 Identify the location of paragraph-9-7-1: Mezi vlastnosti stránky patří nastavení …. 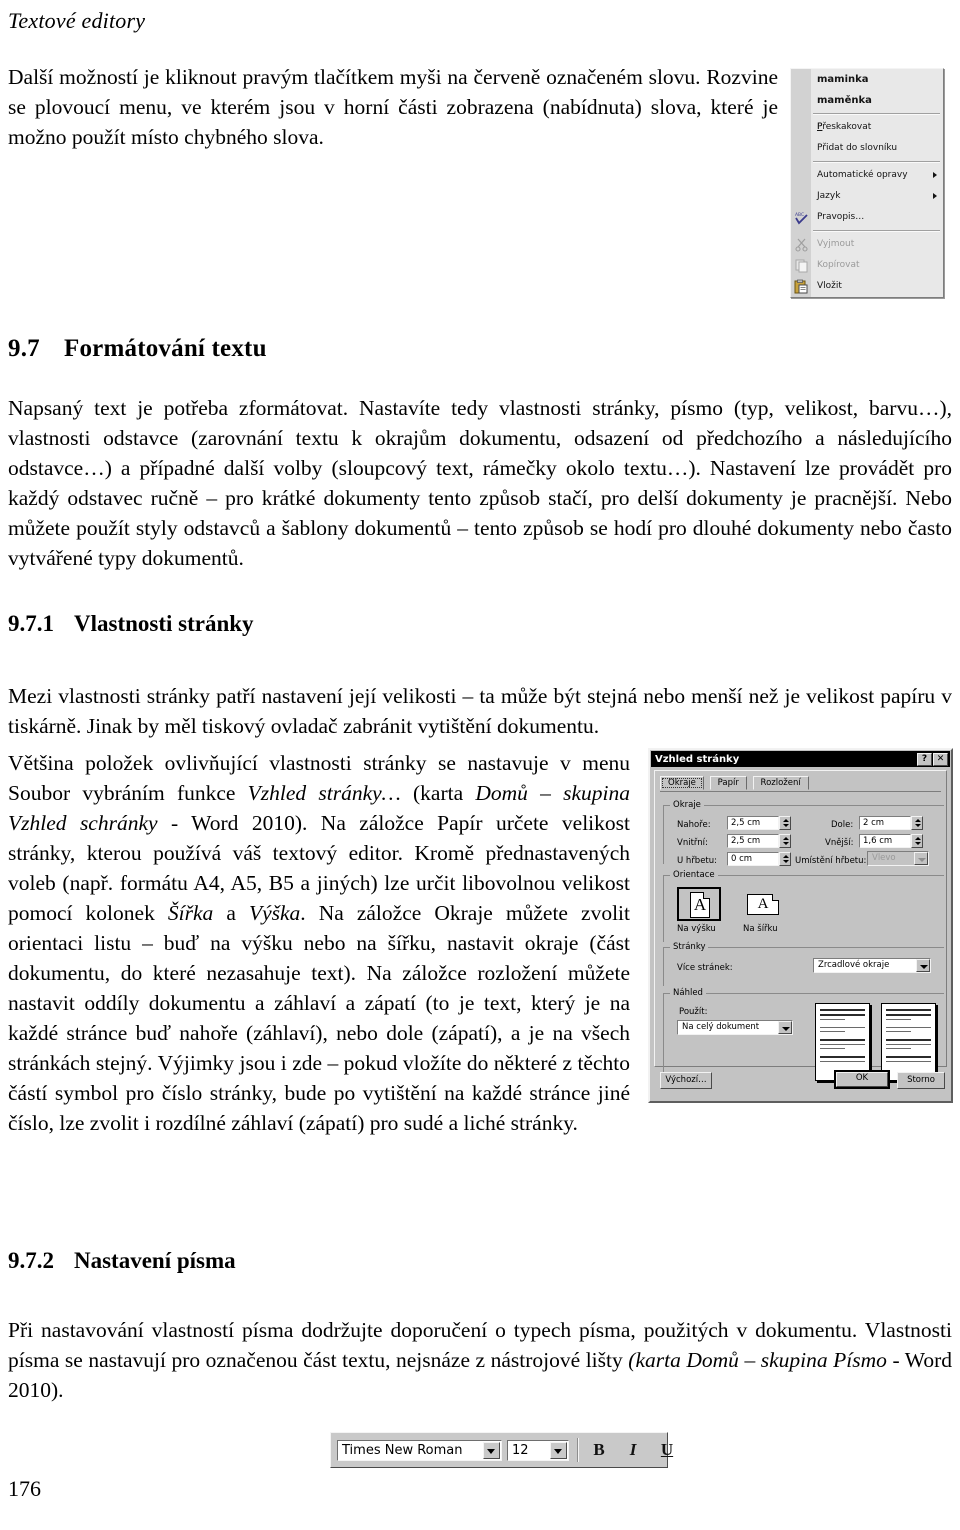
(480, 711).